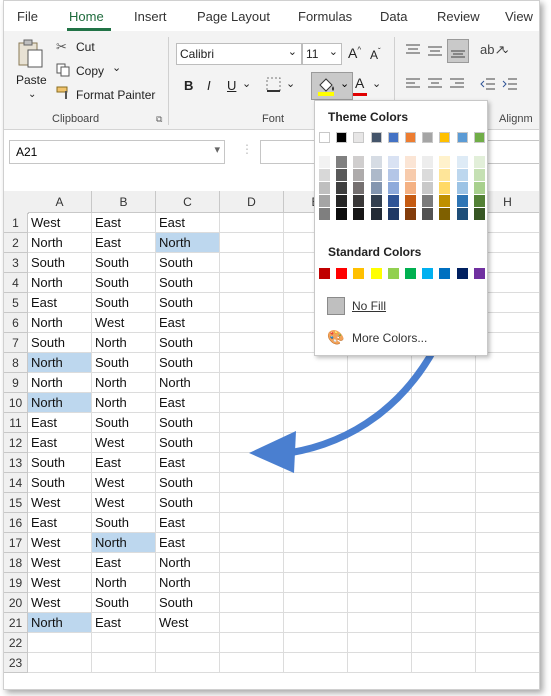 The height and width of the screenshot is (696, 551). What do you see at coordinates (16, 543) in the screenshot?
I see `row-header: 17` at bounding box center [16, 543].